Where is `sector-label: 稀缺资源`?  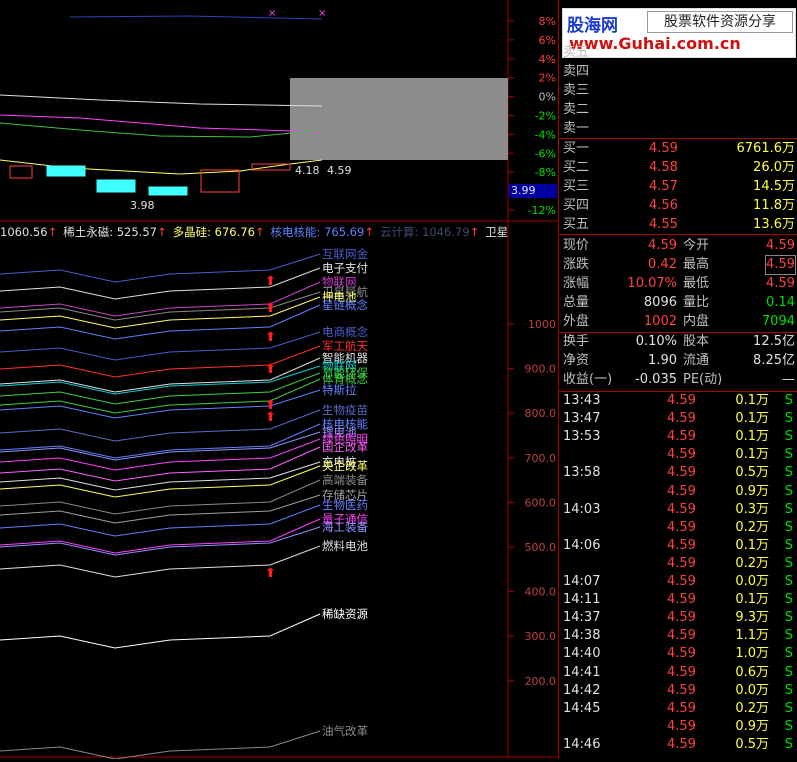 sector-label: 稀缺资源 is located at coordinates (345, 614).